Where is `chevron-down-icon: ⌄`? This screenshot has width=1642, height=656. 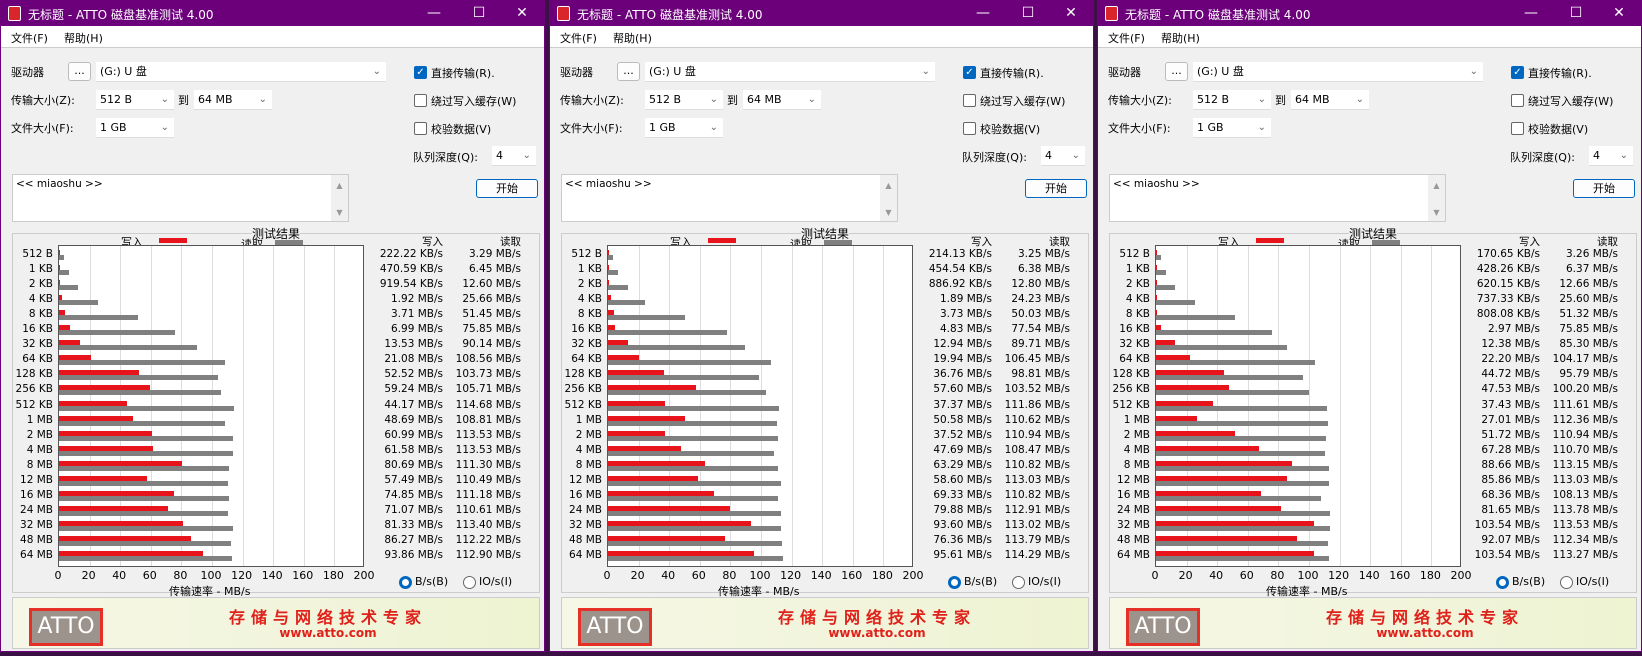 chevron-down-icon: ⌄ is located at coordinates (376, 71).